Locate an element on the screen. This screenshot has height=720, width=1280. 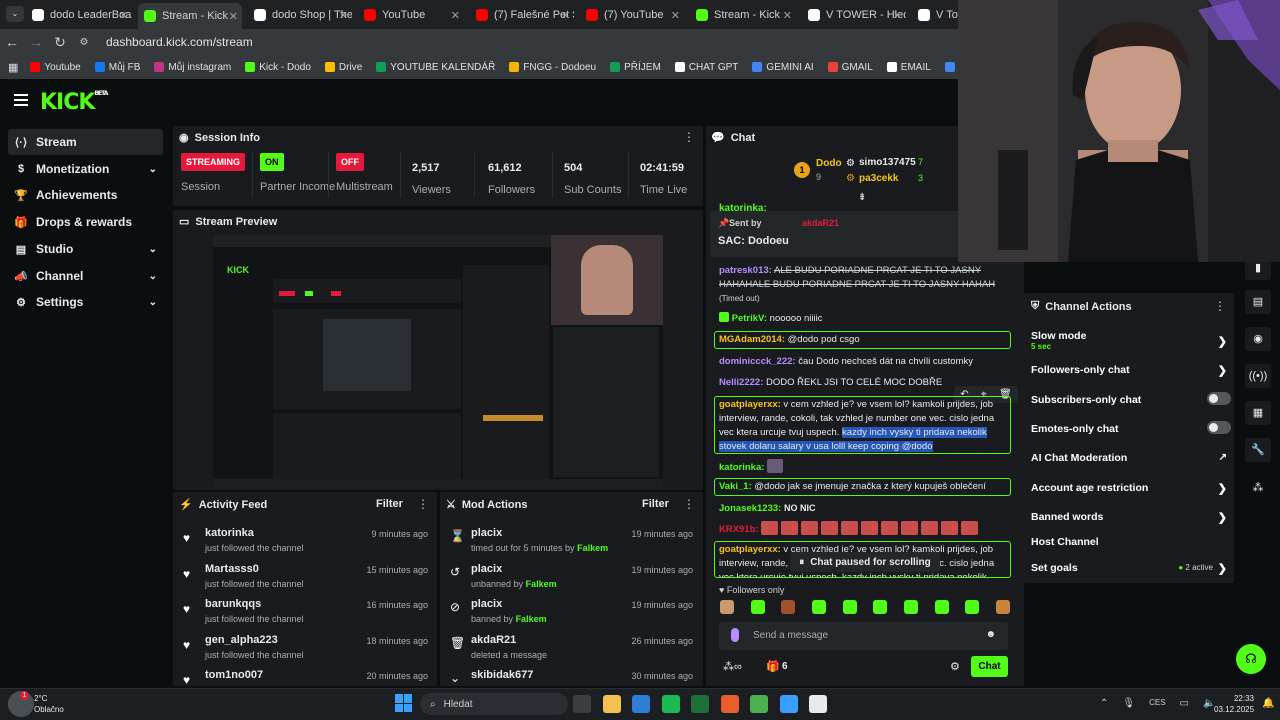
tab-search-button: ⌄ is located at coordinates (15, 14).